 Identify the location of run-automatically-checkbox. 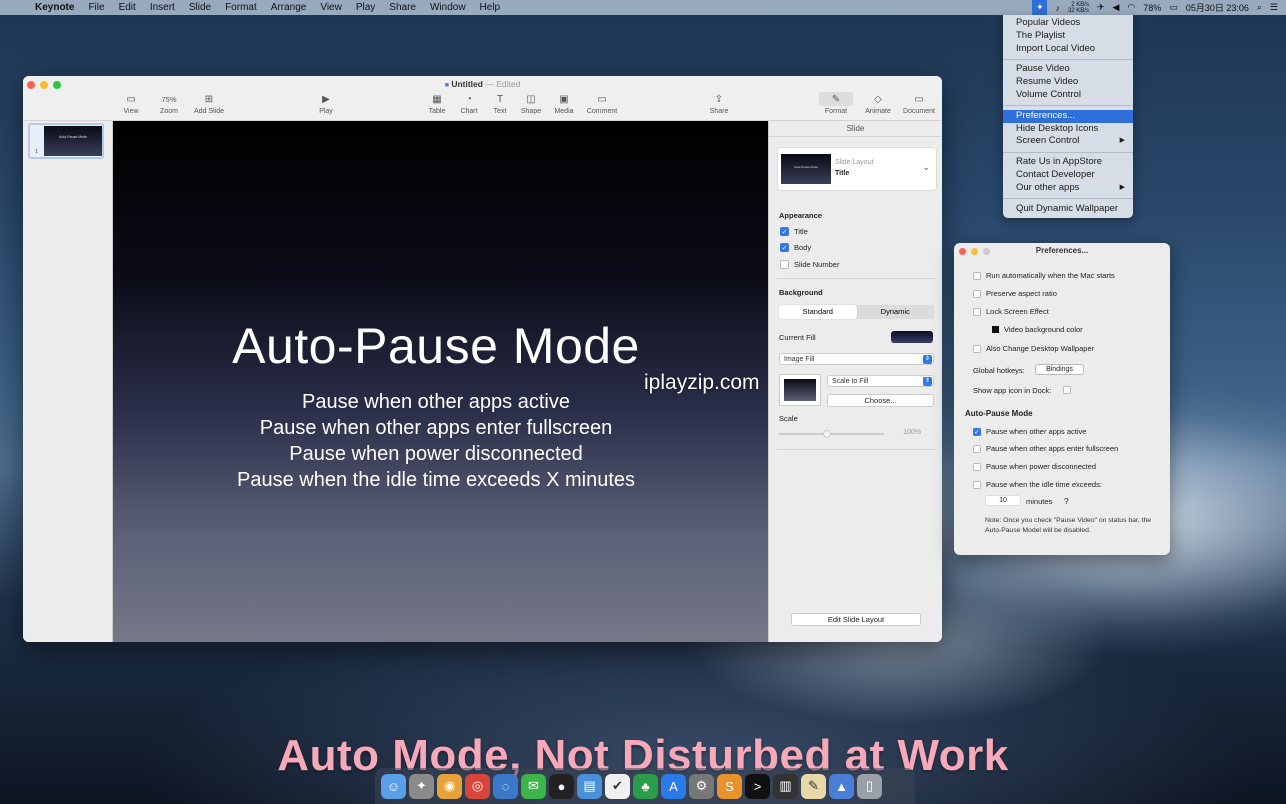
(977, 275).